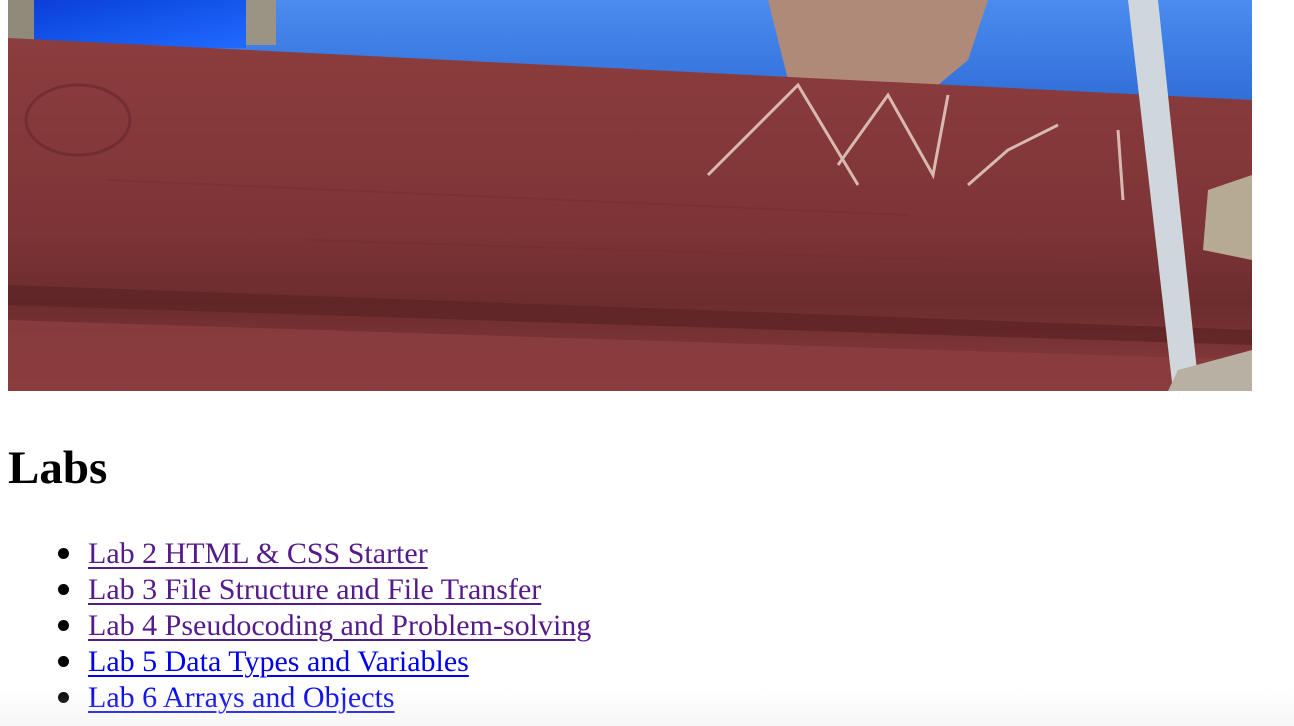 The width and height of the screenshot is (1294, 726). I want to click on list-item: Lab 3 File Structure and File Transfer, so click(324, 590).